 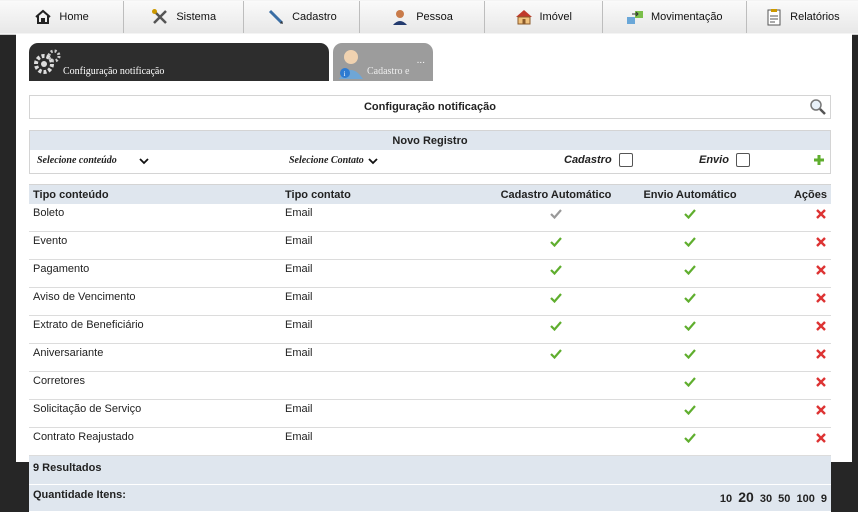 What do you see at coordinates (155, 329) in the screenshot?
I see `cell-tipo-conteudo: Extrato de Beneficiário` at bounding box center [155, 329].